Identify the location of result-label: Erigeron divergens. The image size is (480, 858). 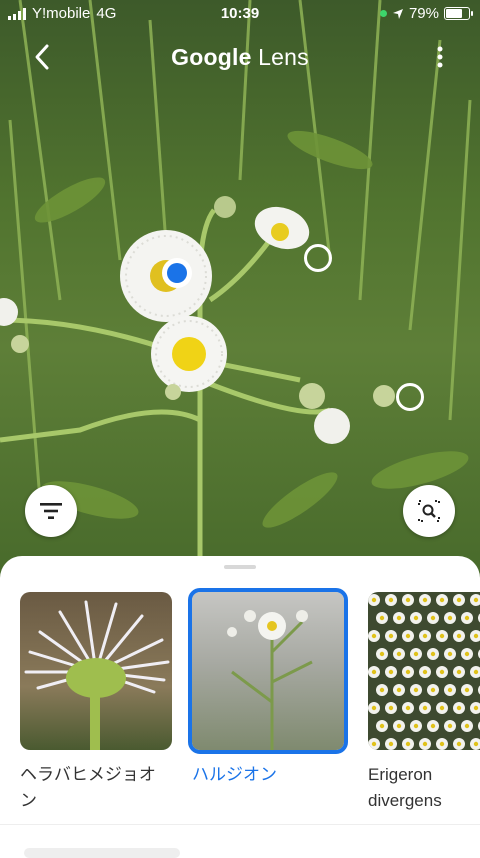
(418, 788).